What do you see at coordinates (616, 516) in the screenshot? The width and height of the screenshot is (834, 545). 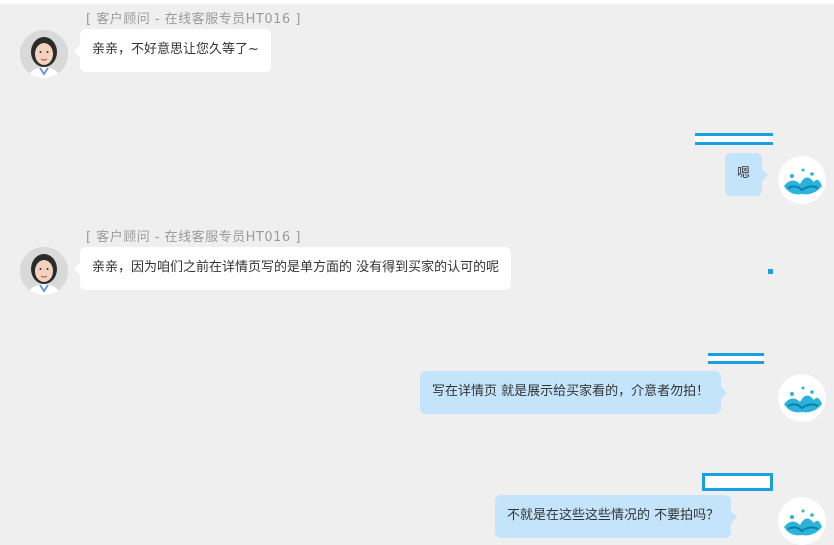 I see `user-message-bubble: 不就是在这些这些情况的 不要拍吗？` at bounding box center [616, 516].